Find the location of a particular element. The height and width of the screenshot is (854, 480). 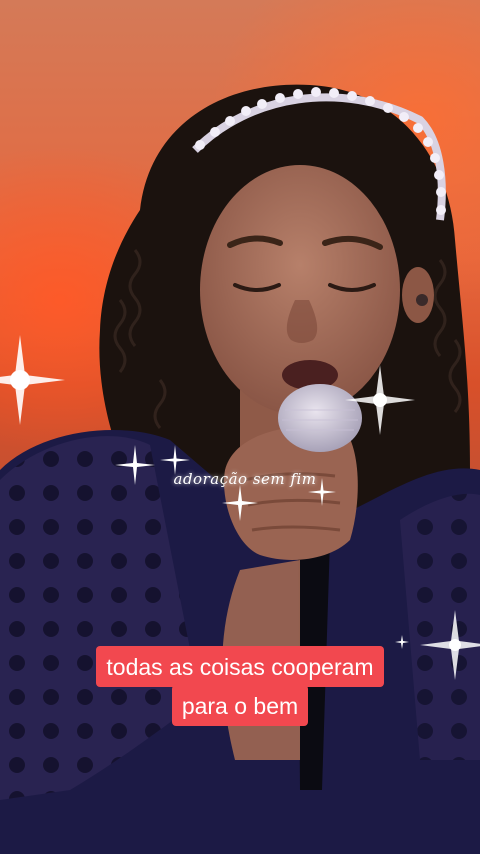

watermark-text: adoração sem fim is located at coordinates (245, 479).